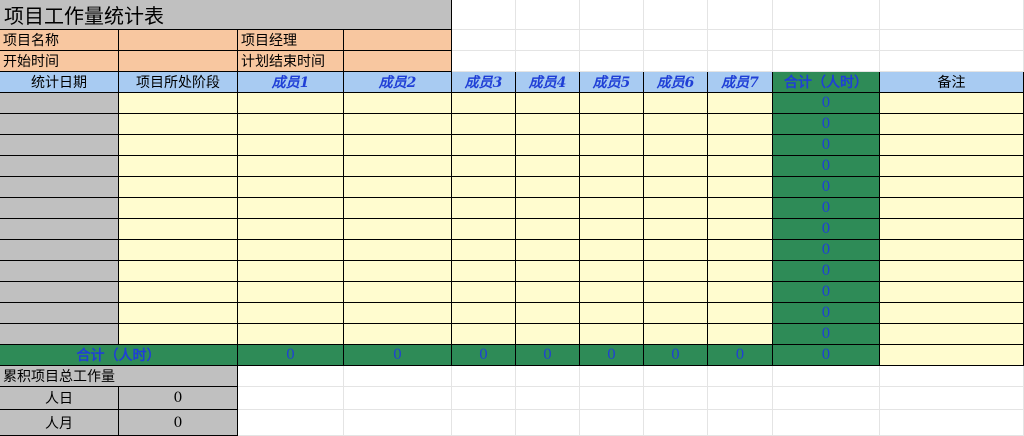  I want to click on planned-end-time-input, so click(398, 61).